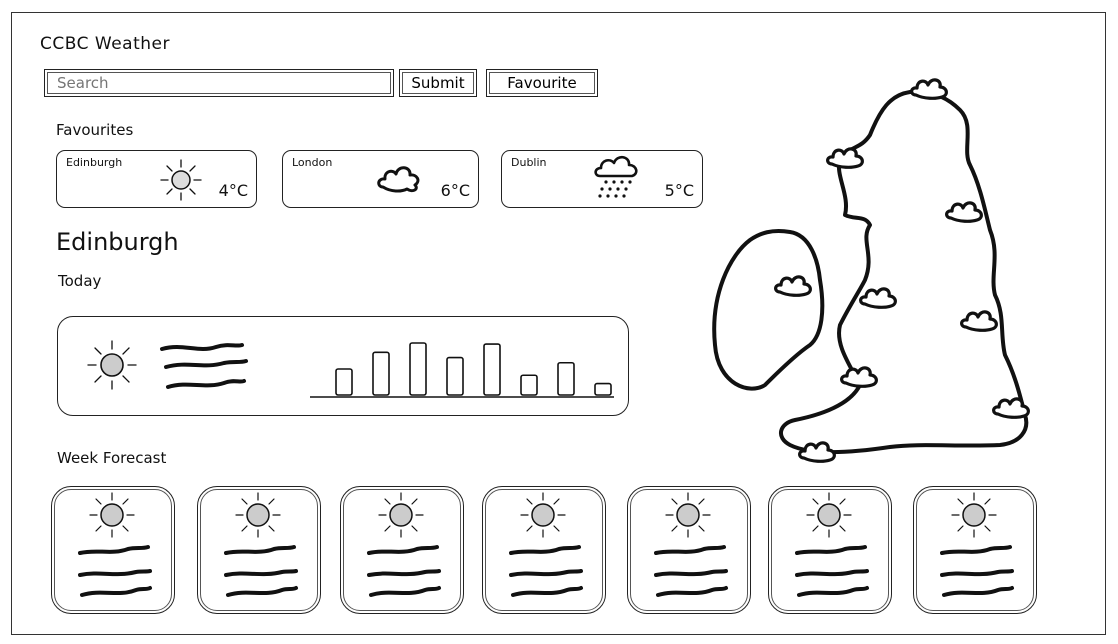  What do you see at coordinates (95, 130) in the screenshot?
I see `favourites-heading: Favourites` at bounding box center [95, 130].